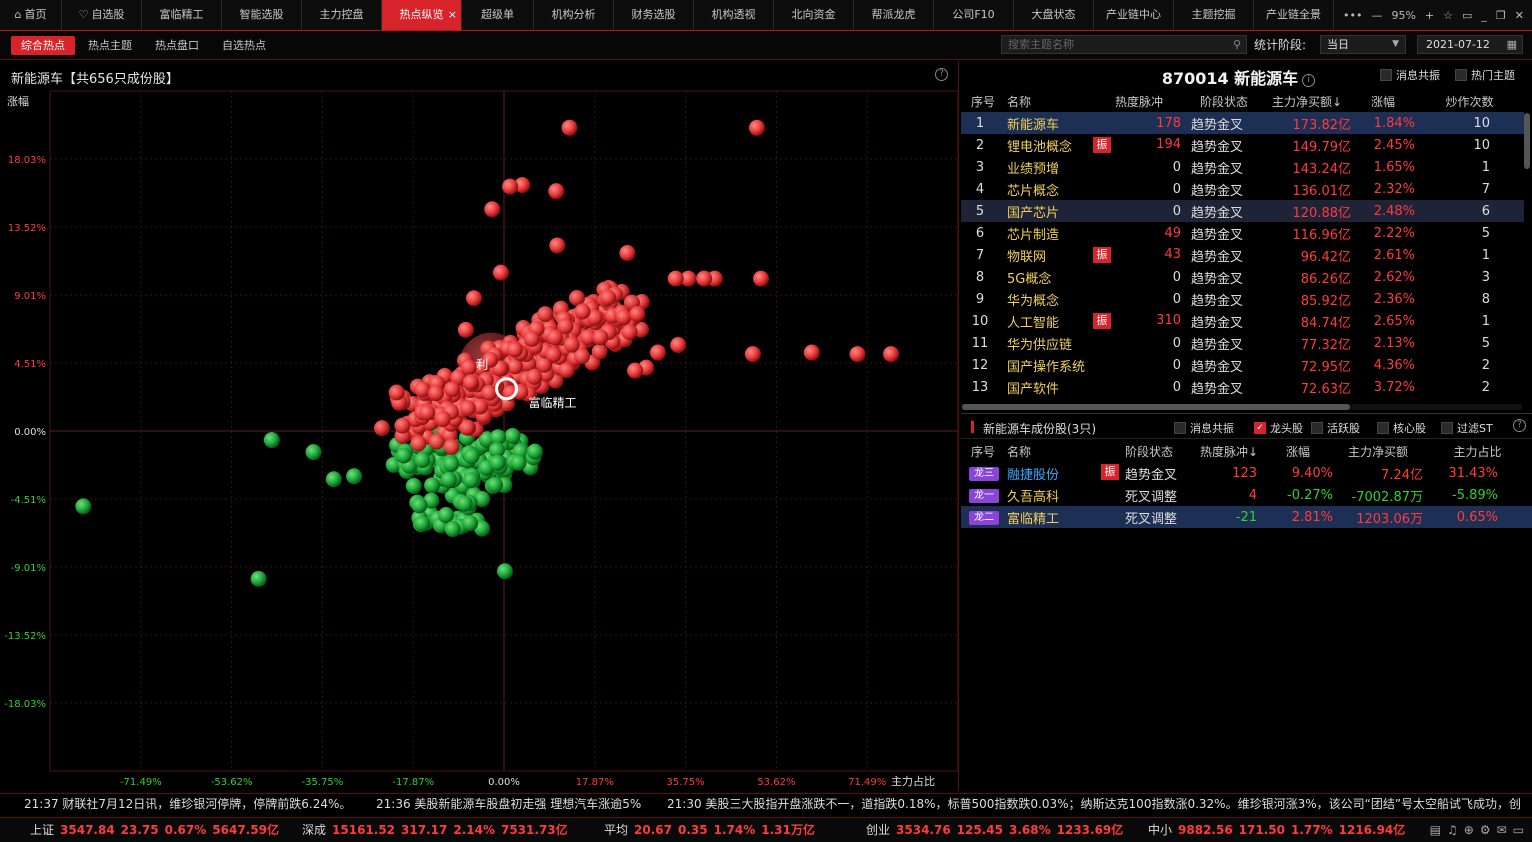  What do you see at coordinates (1527, 141) in the screenshot?
I see `theme-table-scrollbar` at bounding box center [1527, 141].